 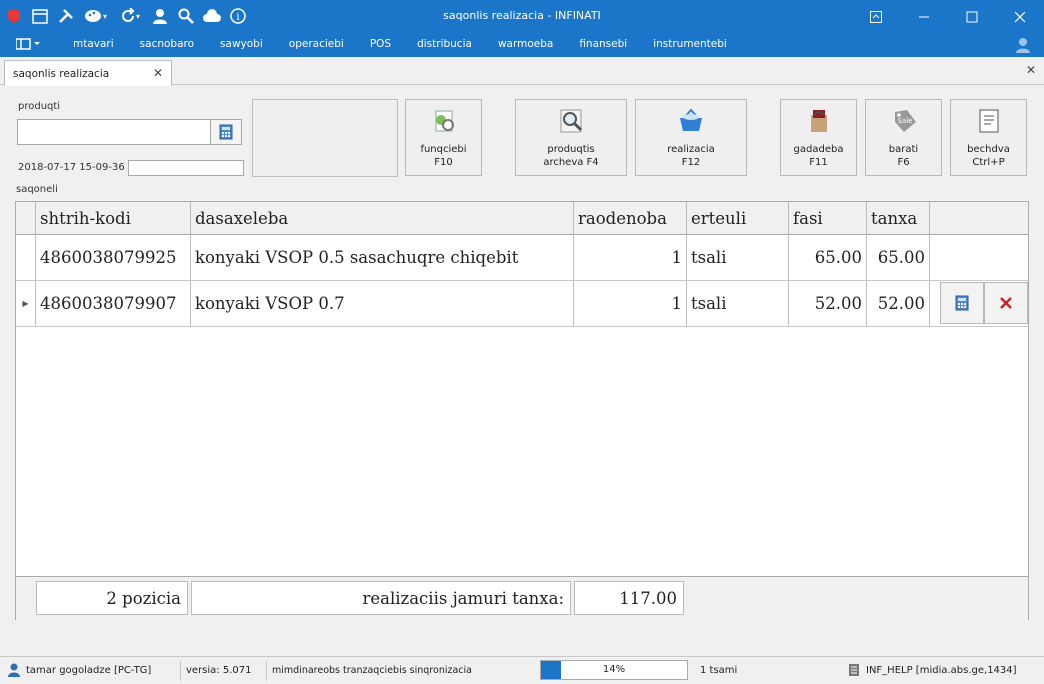 What do you see at coordinates (525, 44) in the screenshot?
I see `menu-item: warmoeba` at bounding box center [525, 44].